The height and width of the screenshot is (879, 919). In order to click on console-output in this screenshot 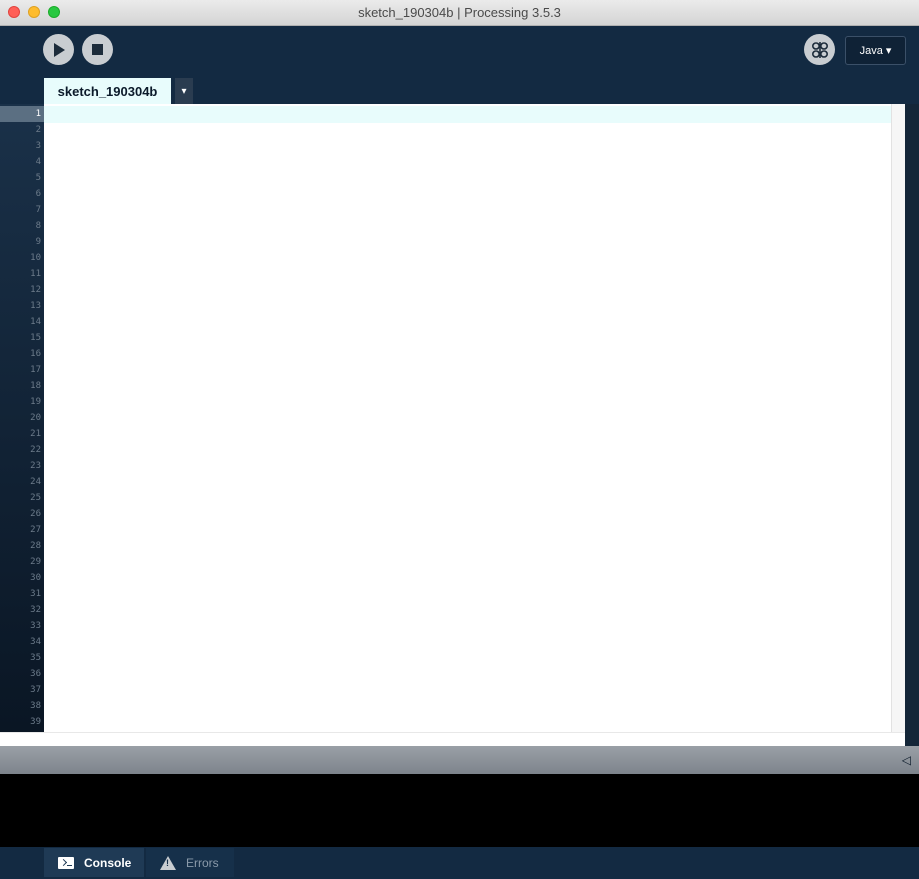, I will do `click(459, 810)`.